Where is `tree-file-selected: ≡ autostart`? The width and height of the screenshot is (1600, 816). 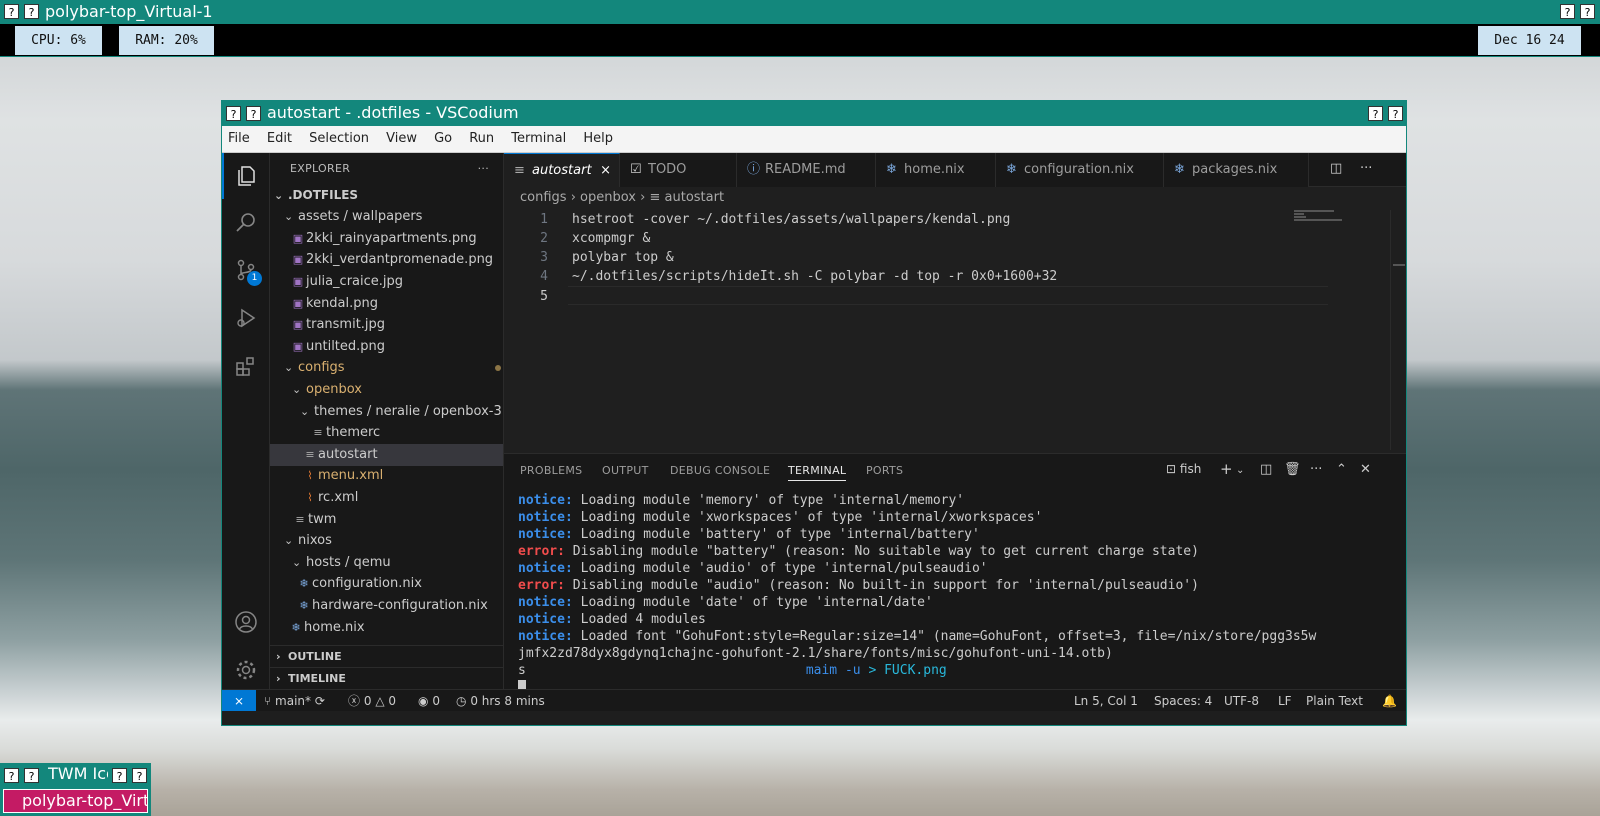 tree-file-selected: ≡ autostart is located at coordinates (386, 455).